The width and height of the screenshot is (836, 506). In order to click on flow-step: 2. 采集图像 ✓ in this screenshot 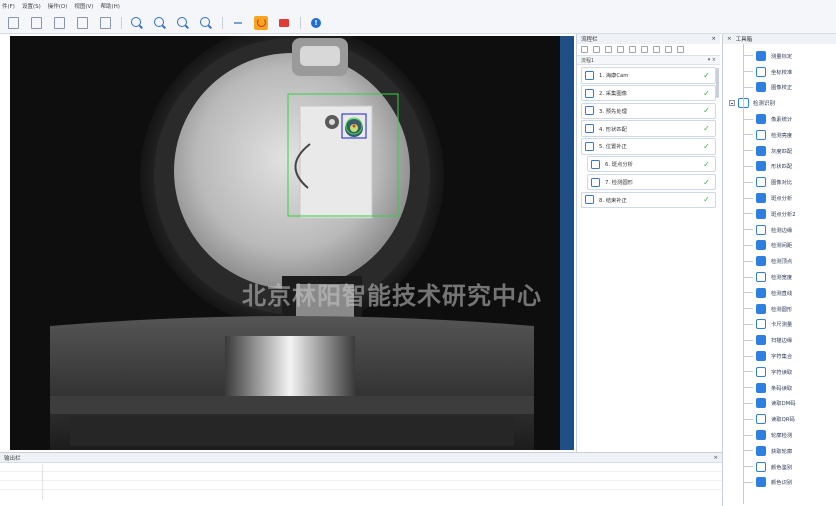, I will do `click(648, 93)`.